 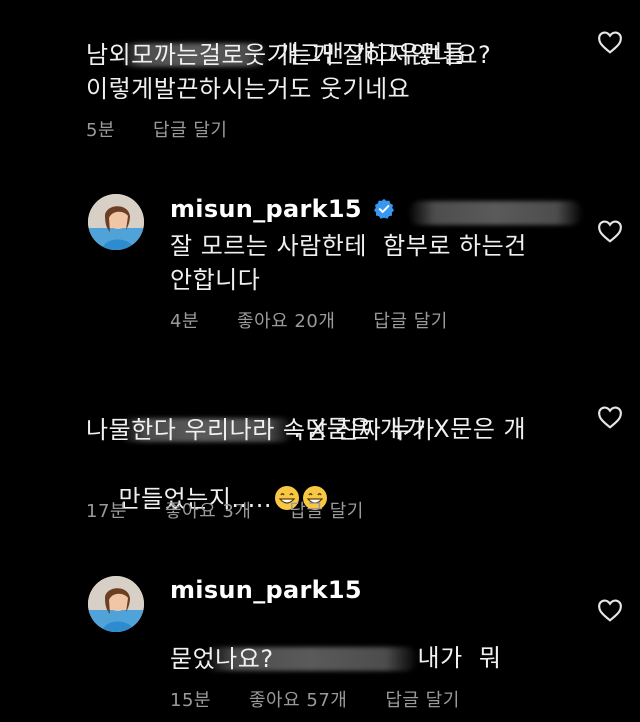 I want to click on comment-text-line1: 내가 뭐, so click(x=459, y=658).